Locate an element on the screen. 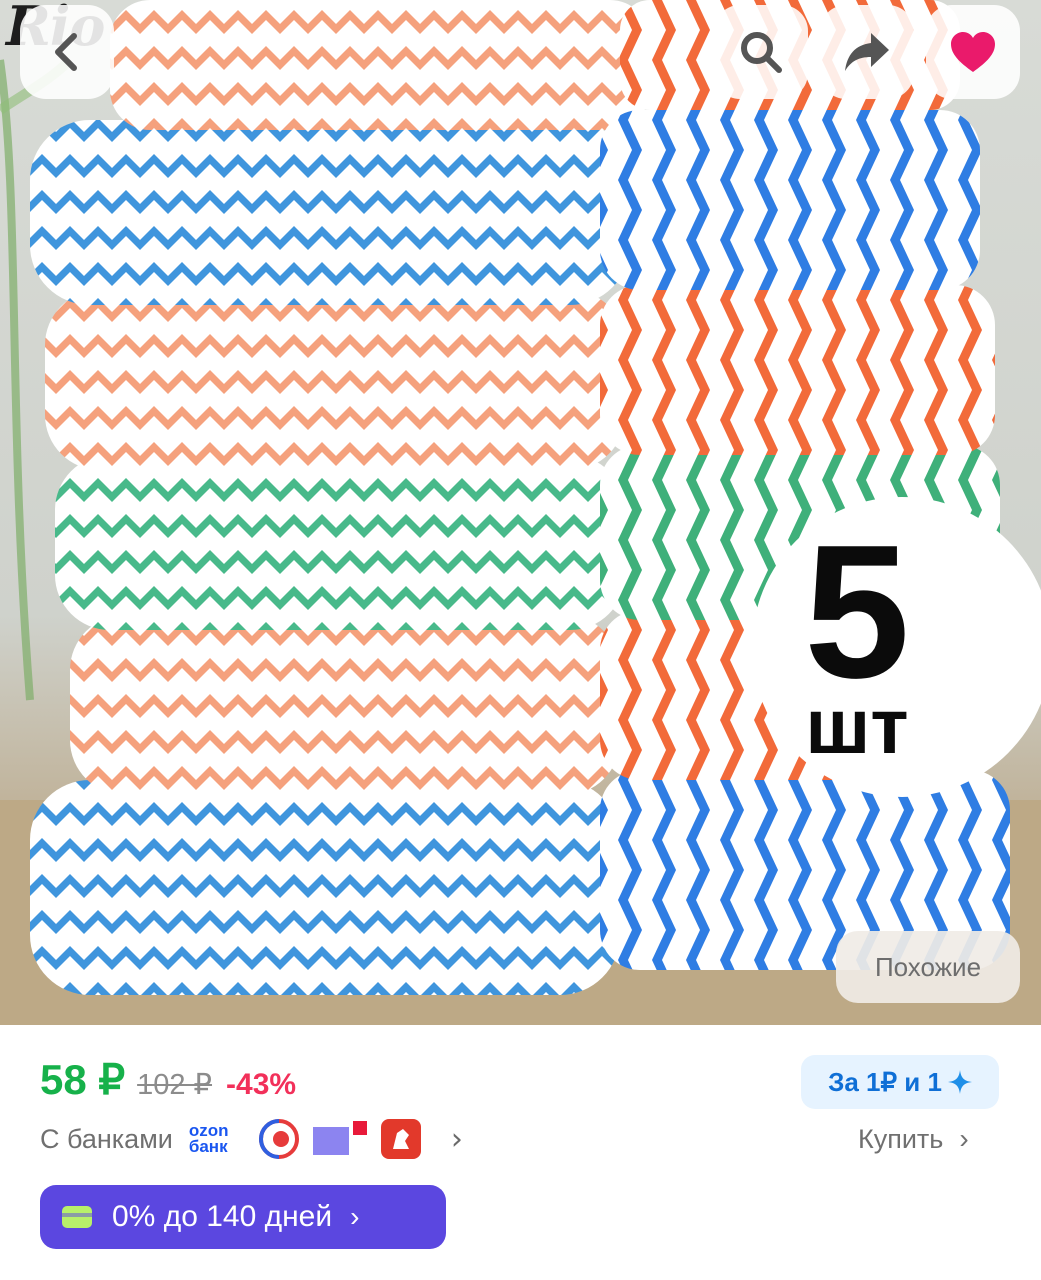 The height and width of the screenshot is (1280, 1041). pack-unit: шт is located at coordinates (857, 726).